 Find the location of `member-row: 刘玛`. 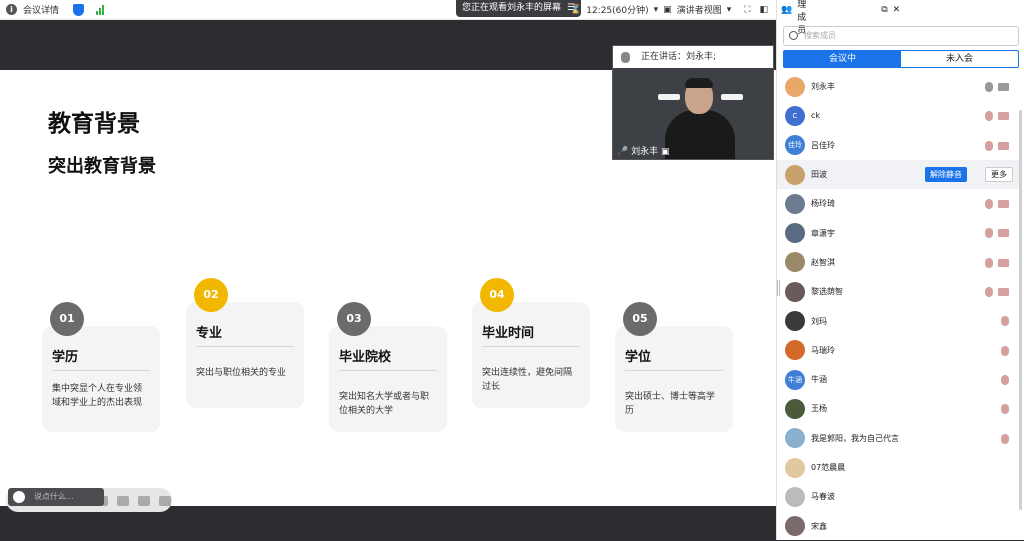

member-row: 刘玛 is located at coordinates (898, 320).